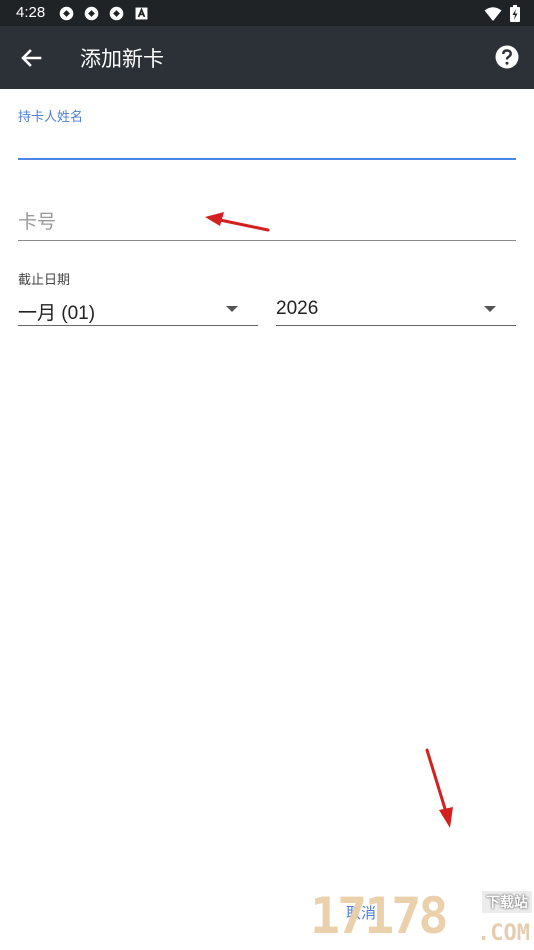 Image resolution: width=534 pixels, height=950 pixels. What do you see at coordinates (379, 916) in the screenshot?
I see `watermark-digits: 17178` at bounding box center [379, 916].